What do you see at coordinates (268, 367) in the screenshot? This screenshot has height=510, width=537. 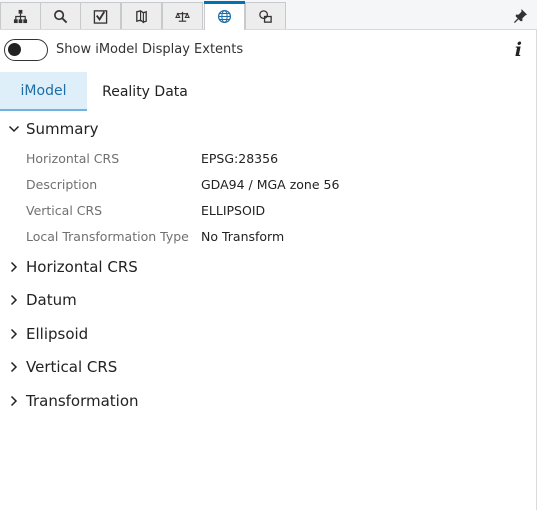 I see `vertical-crs-section-header: Vertical CRS` at bounding box center [268, 367].